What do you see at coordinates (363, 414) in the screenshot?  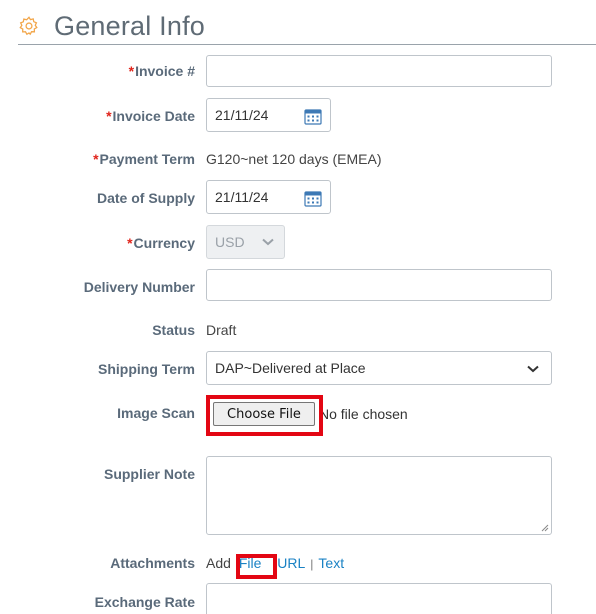 I see `file-status-text: No file chosen` at bounding box center [363, 414].